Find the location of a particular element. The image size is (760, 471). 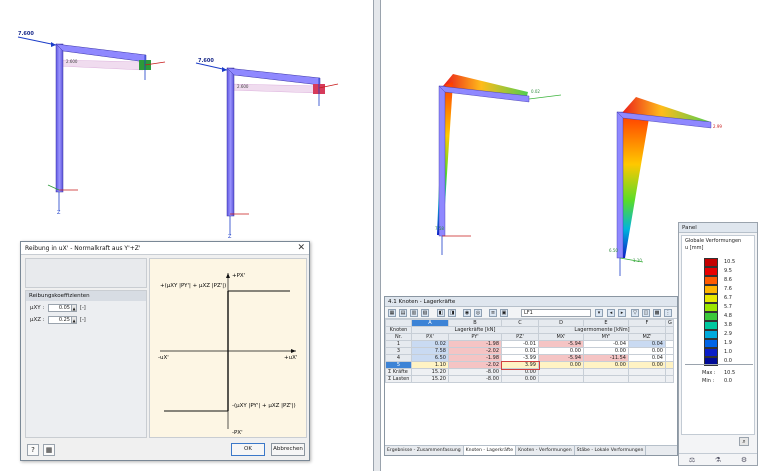

table-row-selected: 5 1.10 -2.02 3.99 0.00 0.00 0.00 is located at coordinates (529, 365).